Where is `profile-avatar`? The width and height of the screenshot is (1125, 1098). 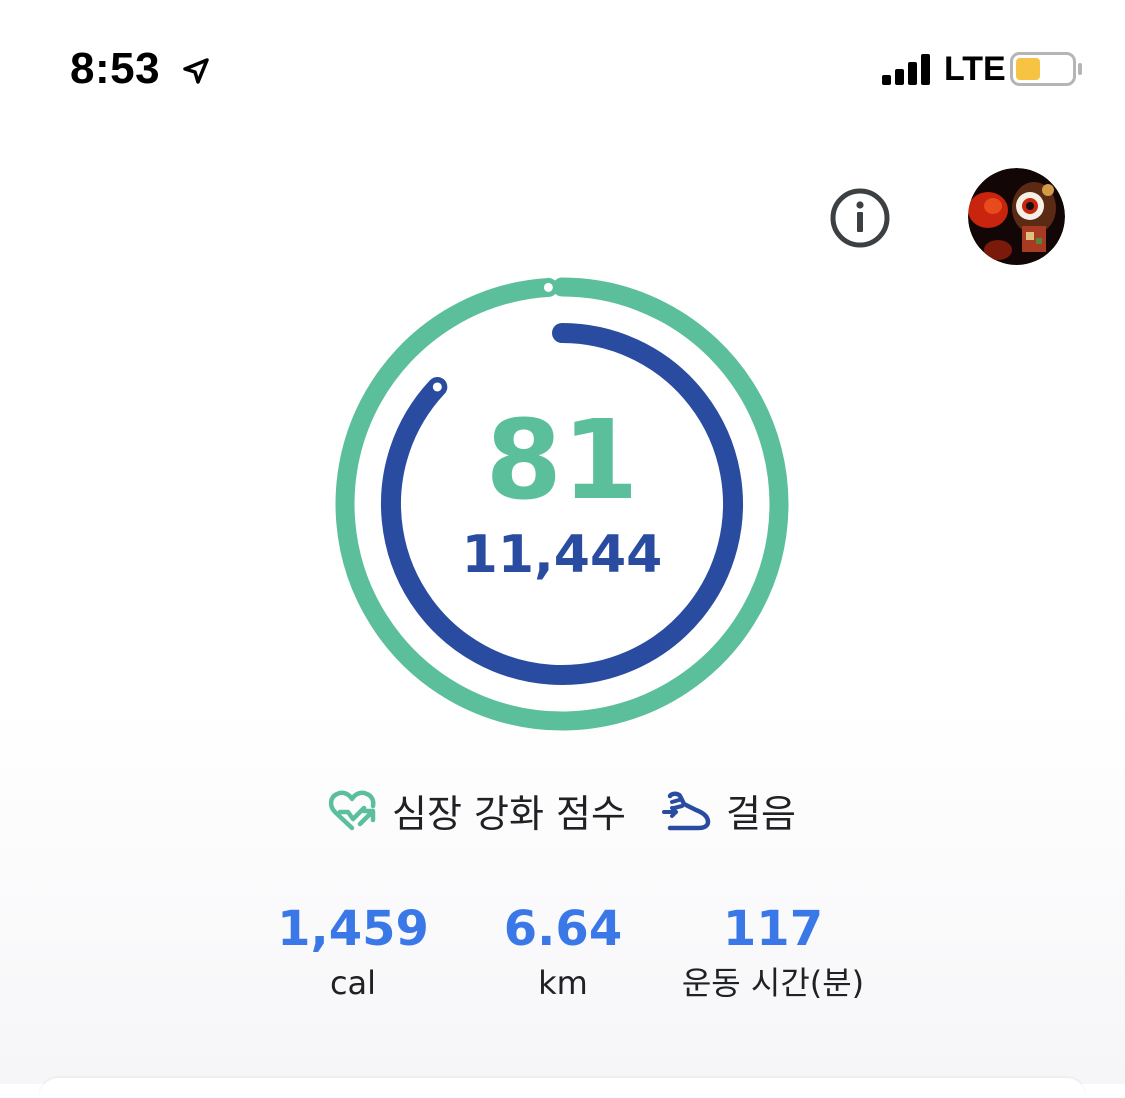
profile-avatar is located at coordinates (1016, 216).